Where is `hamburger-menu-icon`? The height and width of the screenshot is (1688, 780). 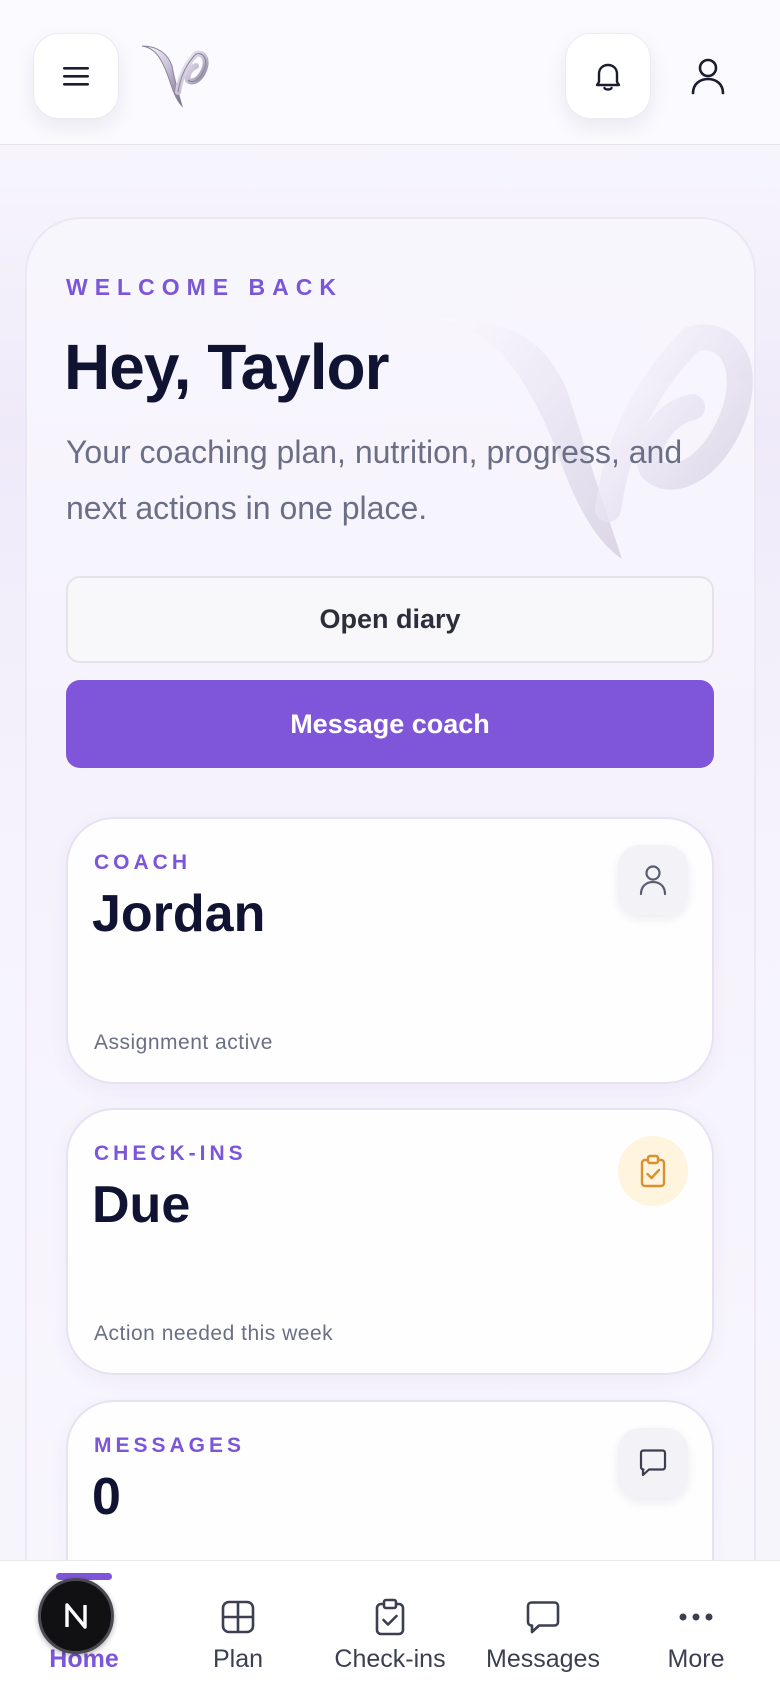 hamburger-menu-icon is located at coordinates (76, 76).